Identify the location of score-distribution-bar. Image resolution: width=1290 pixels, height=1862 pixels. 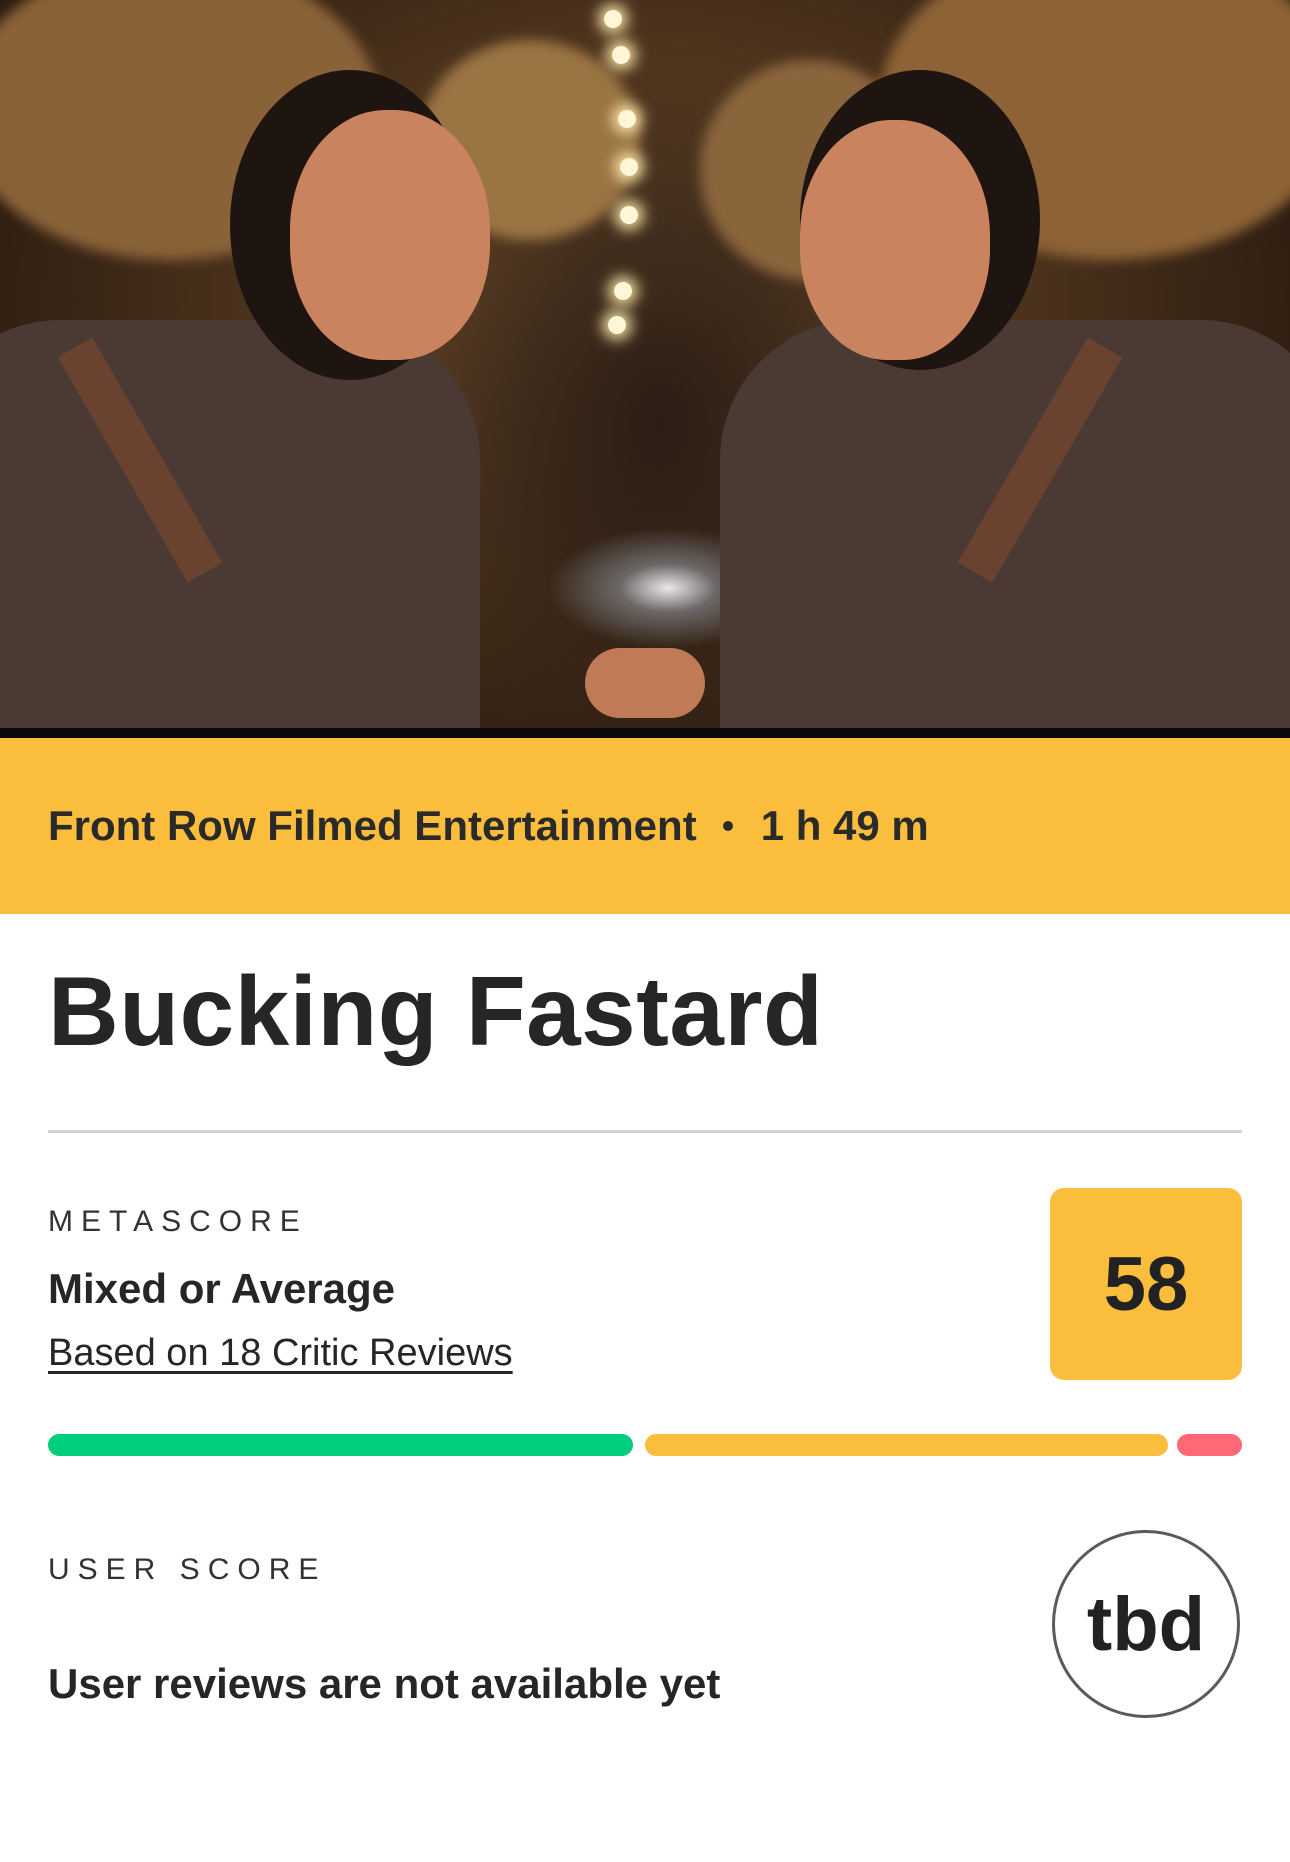
(645, 1445).